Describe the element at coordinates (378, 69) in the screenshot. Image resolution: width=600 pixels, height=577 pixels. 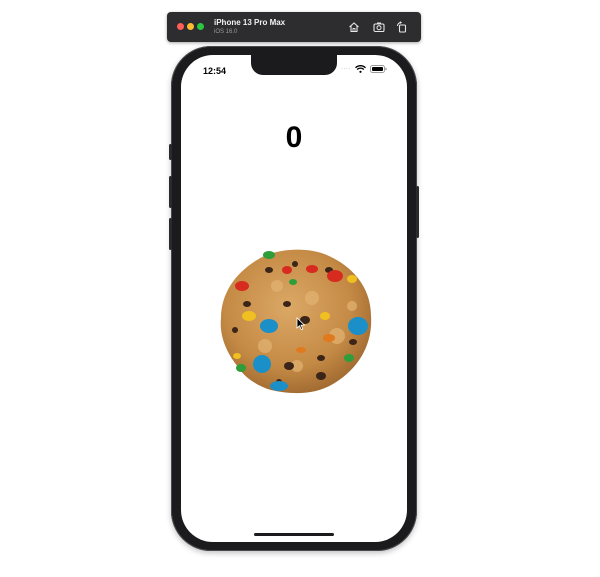
I see `battery-icon` at that location.